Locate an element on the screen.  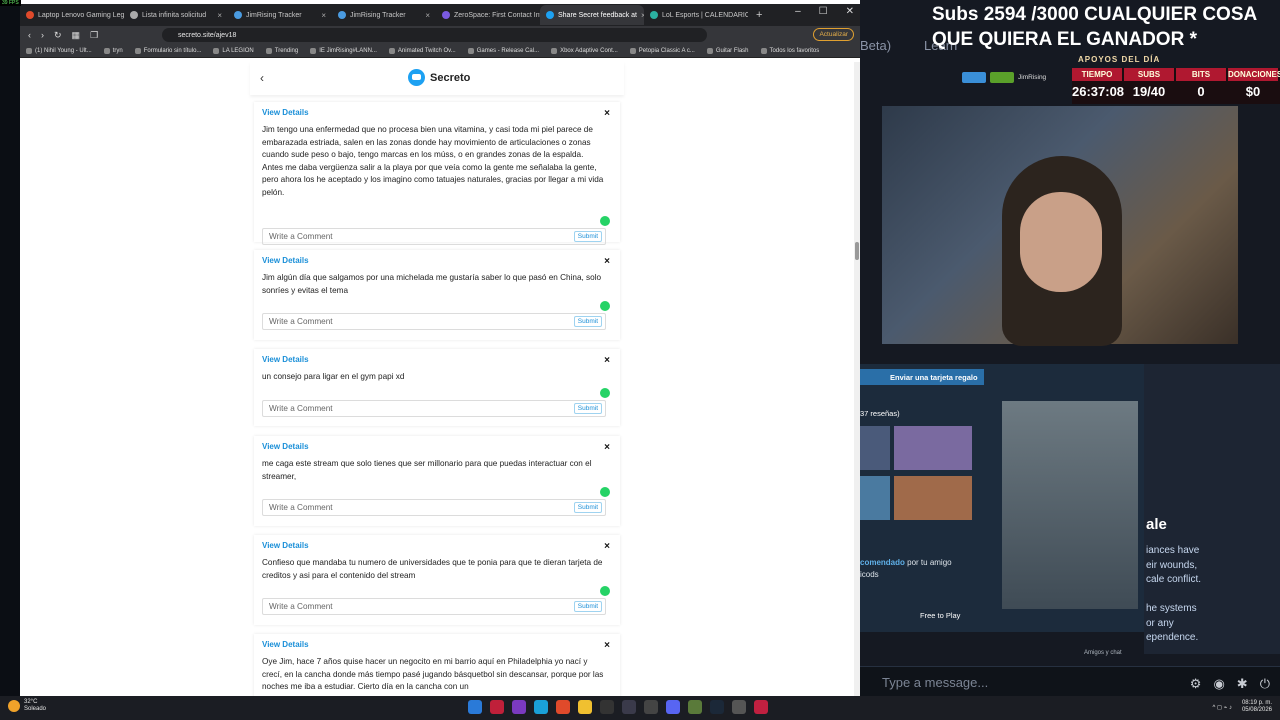
discord-taskbar-icon is located at coordinates (673, 707).